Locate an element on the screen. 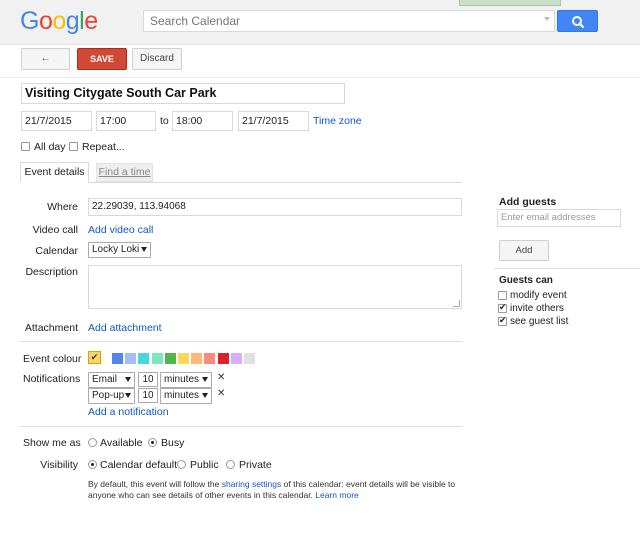 The width and height of the screenshot is (640, 556). description-label: Description is located at coordinates (51, 272).